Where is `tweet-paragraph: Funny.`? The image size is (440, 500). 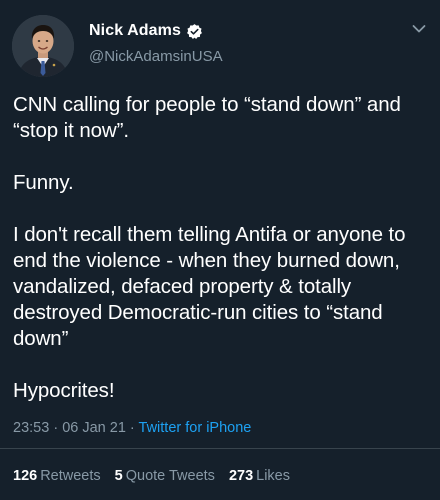
tweet-paragraph: Funny. is located at coordinates (43, 182).